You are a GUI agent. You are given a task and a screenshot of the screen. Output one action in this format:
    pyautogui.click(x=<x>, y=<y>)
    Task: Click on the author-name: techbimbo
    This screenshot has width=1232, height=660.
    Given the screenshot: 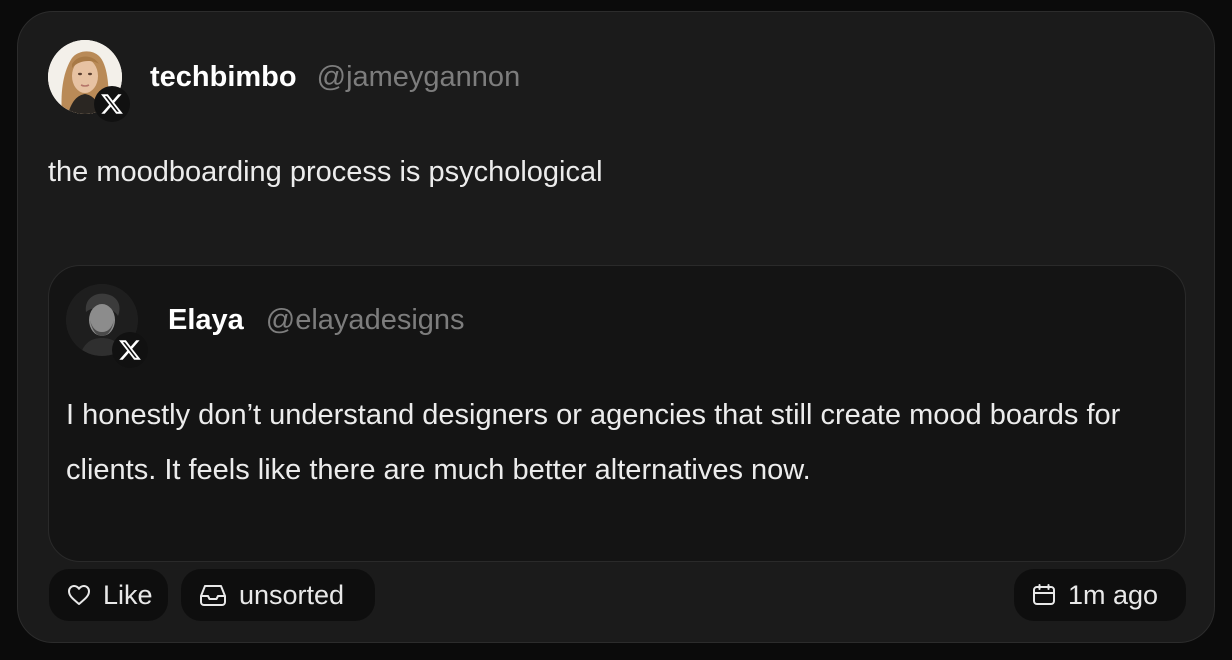 What is the action you would take?
    pyautogui.click(x=223, y=77)
    